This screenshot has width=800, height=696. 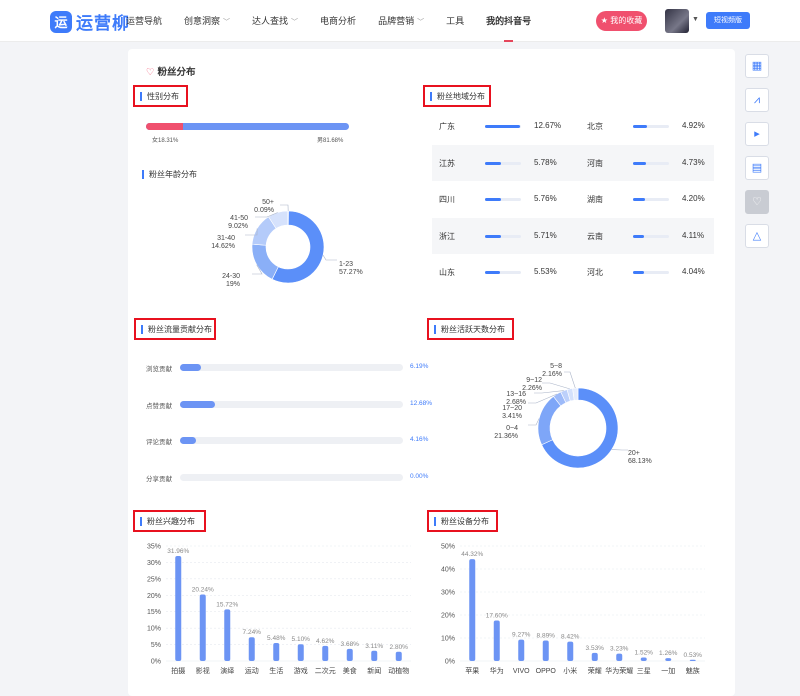 I want to click on bar-value-label: 8.89%, so click(x=546, y=636).